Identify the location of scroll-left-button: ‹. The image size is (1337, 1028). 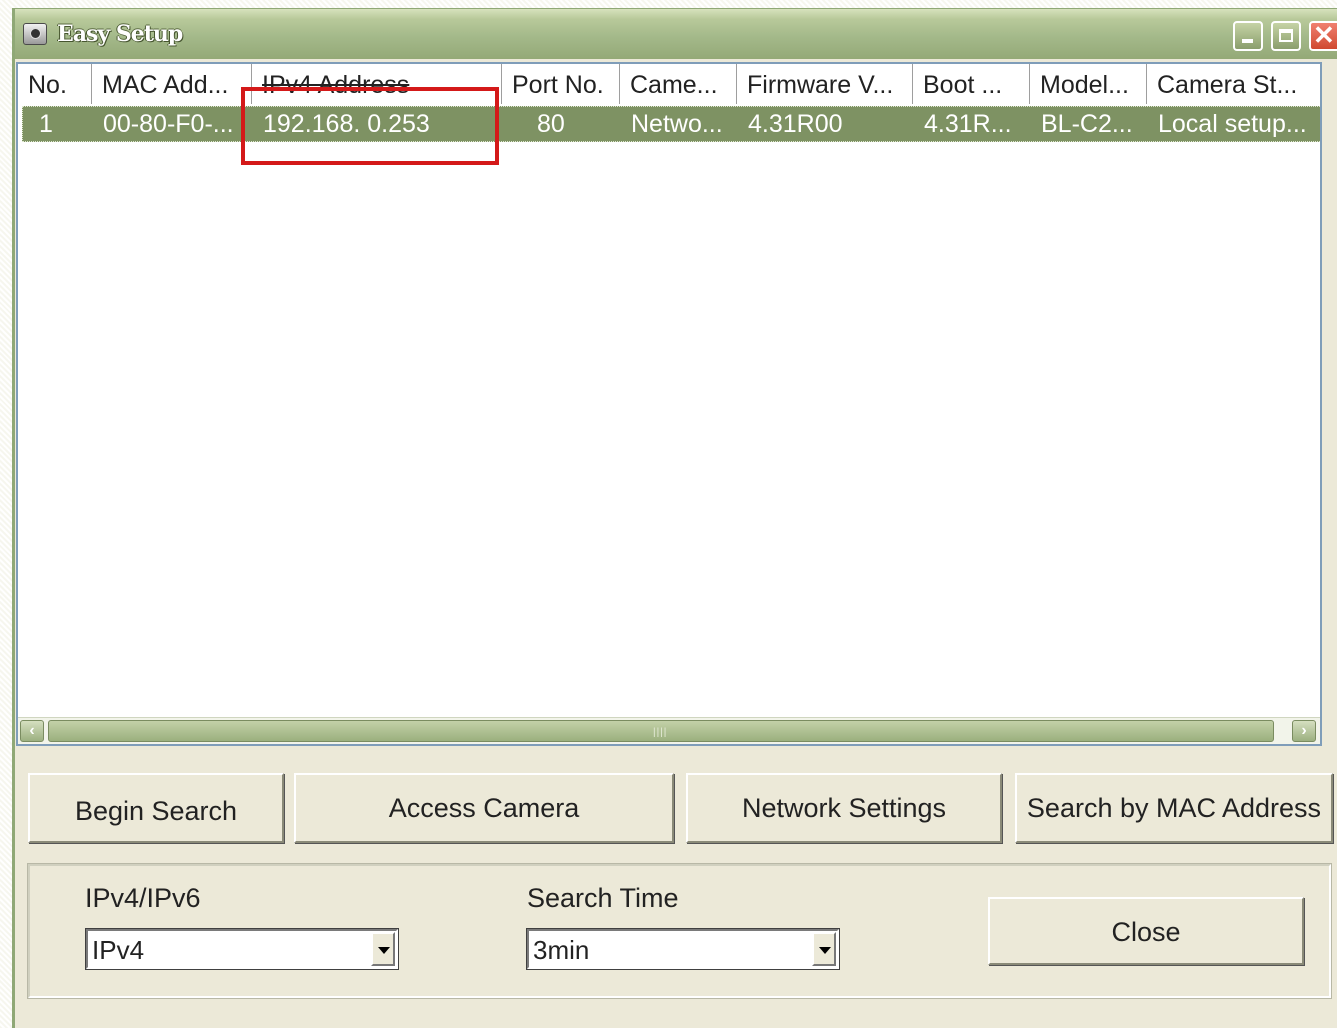
(32, 731).